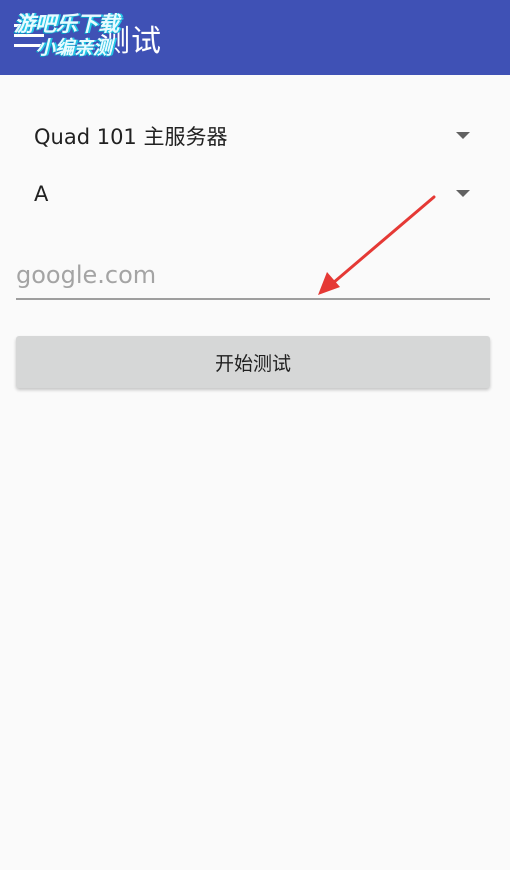 The width and height of the screenshot is (510, 870). What do you see at coordinates (255, 194) in the screenshot?
I see `record-type-spinner: A` at bounding box center [255, 194].